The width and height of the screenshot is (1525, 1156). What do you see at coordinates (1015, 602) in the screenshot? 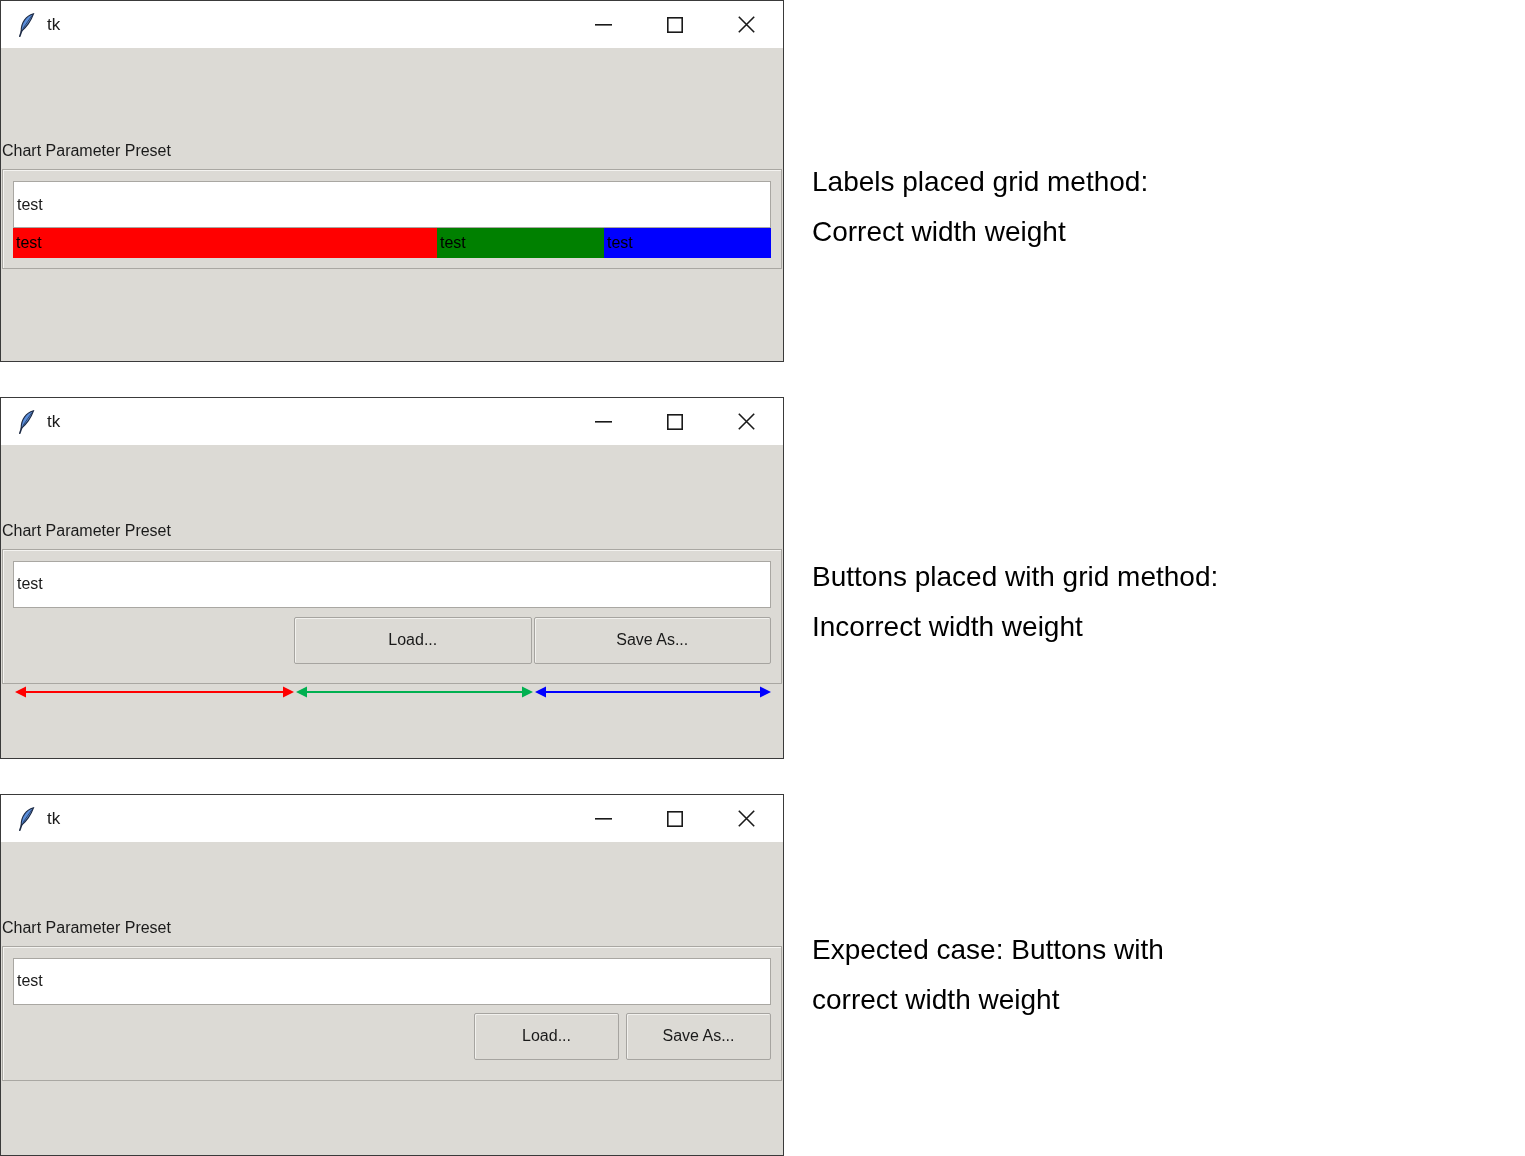
I see `caption-text: Buttons placed with grid method: Incorrect width weight` at bounding box center [1015, 602].